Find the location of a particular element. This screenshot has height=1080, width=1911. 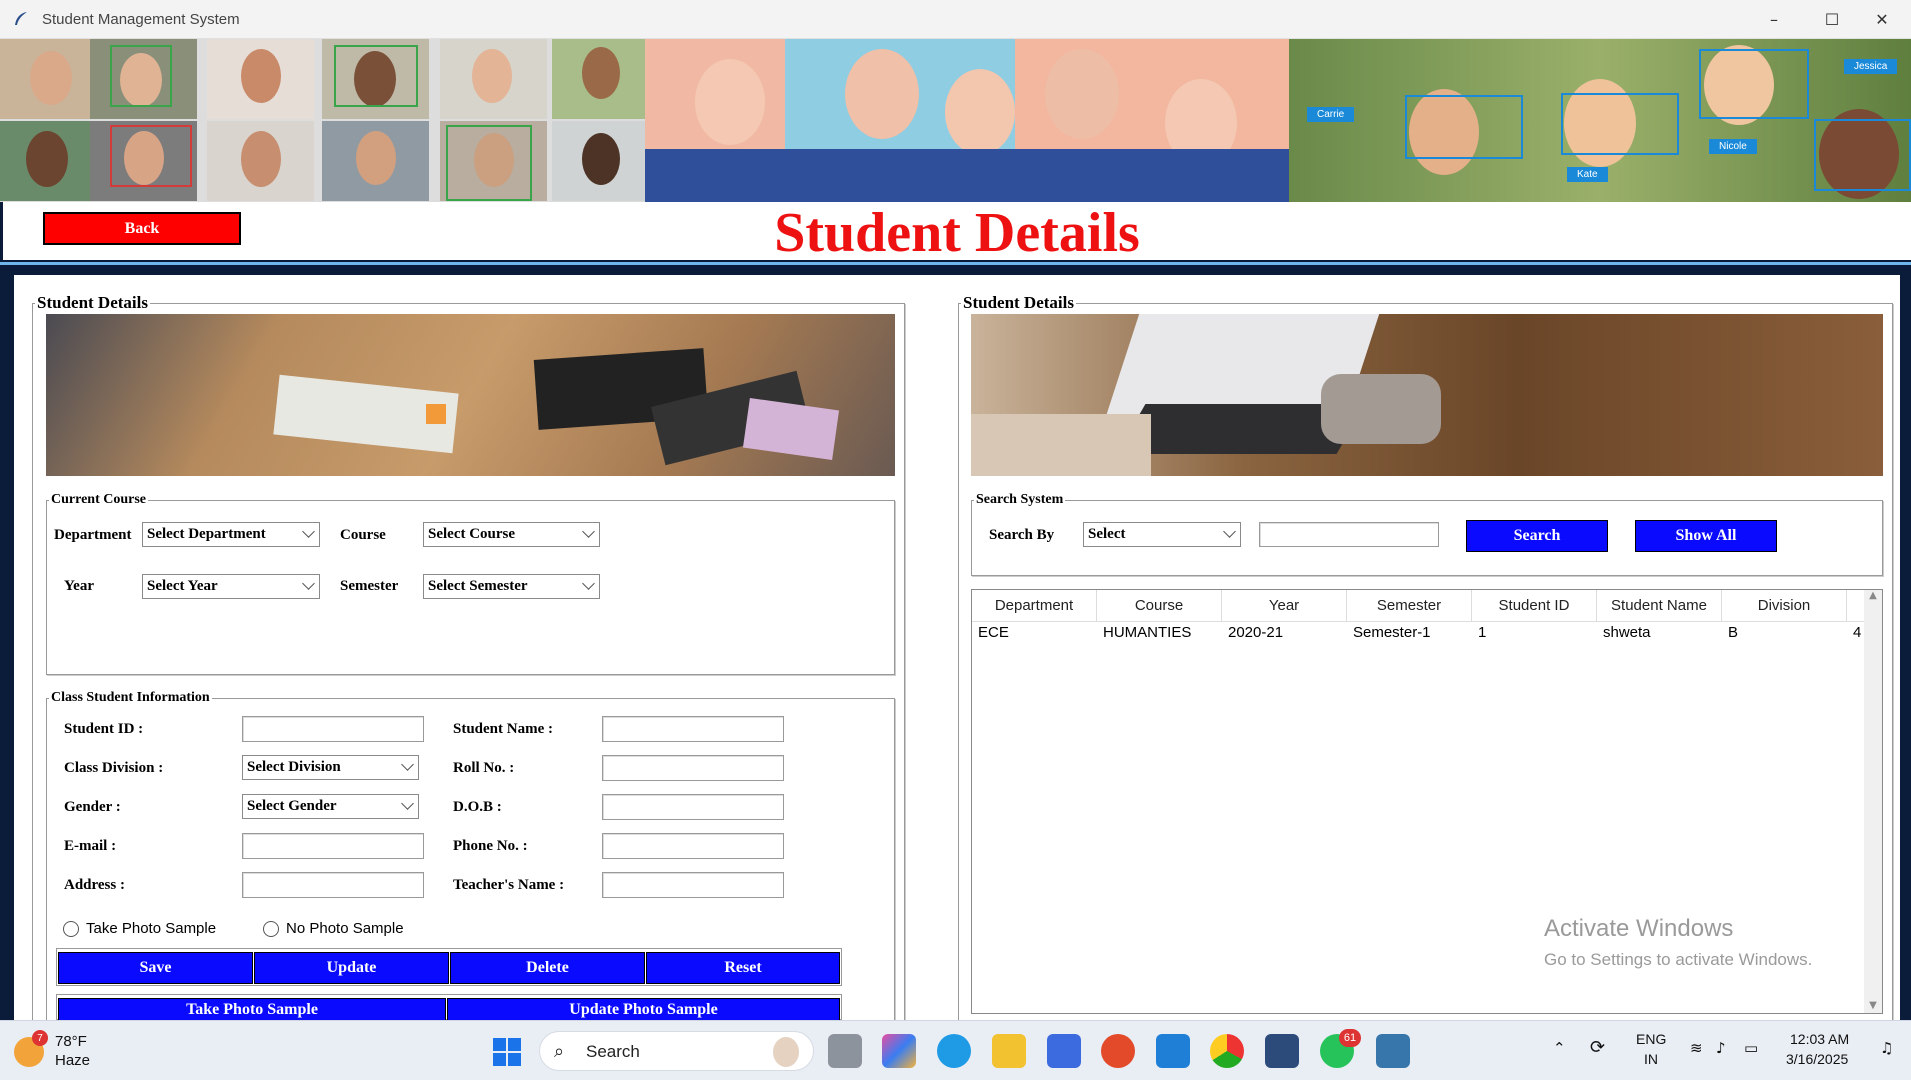

update-photo-sample-button: Update Photo Sample is located at coordinates (643, 1009).